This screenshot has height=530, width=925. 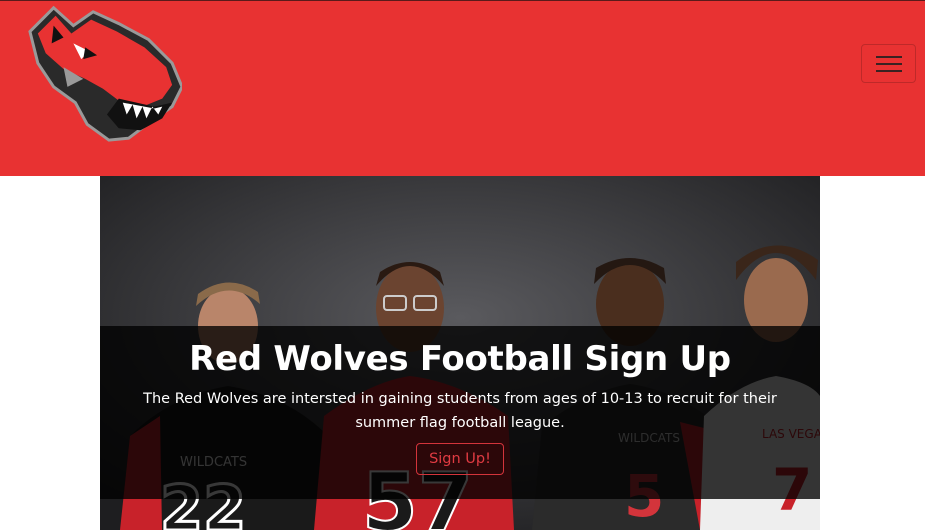 What do you see at coordinates (460, 459) in the screenshot?
I see `sign-up-button: Sign Up!` at bounding box center [460, 459].